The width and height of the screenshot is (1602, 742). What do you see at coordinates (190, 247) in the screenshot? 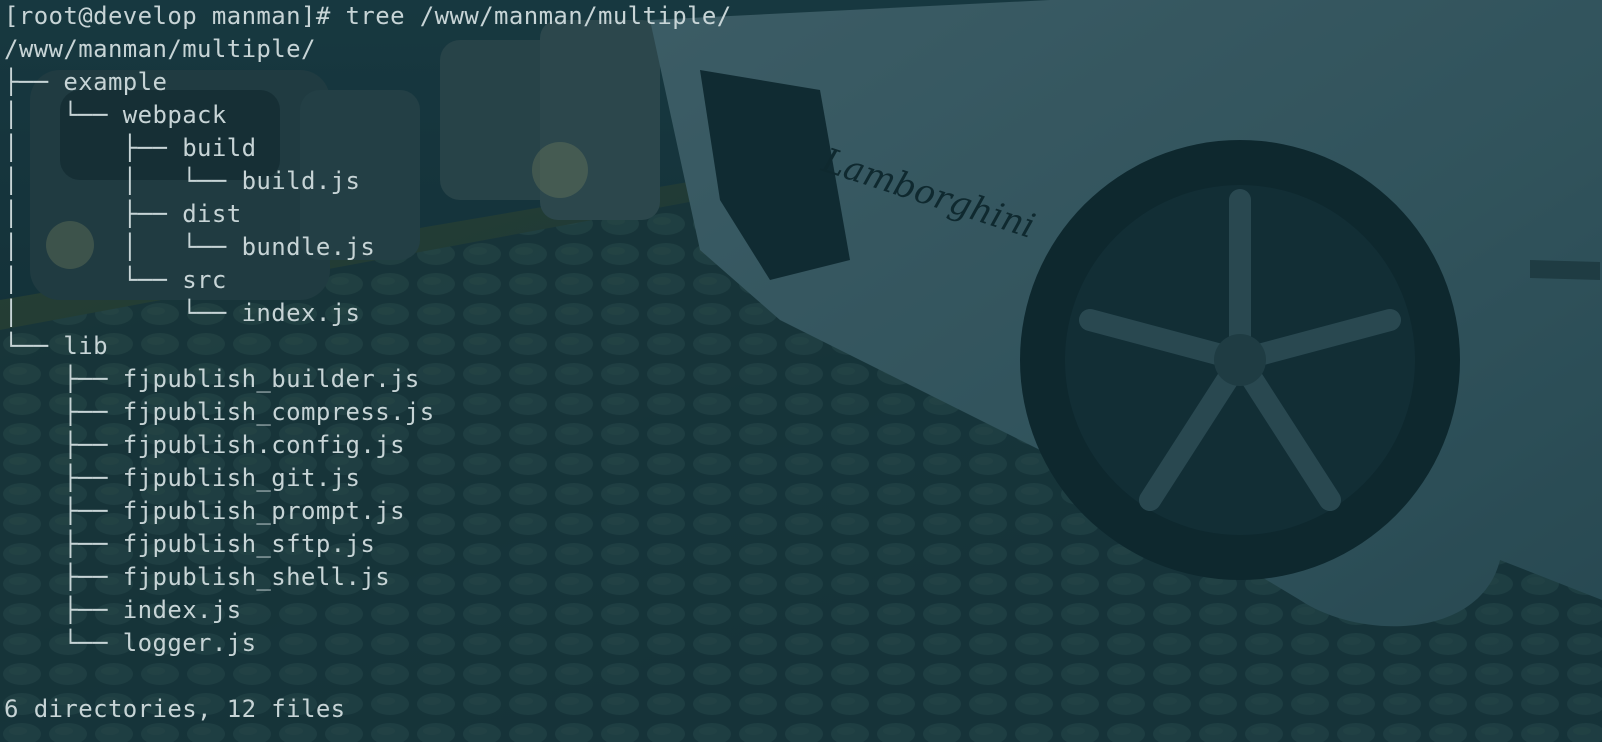
I see `tree-line: │ │ └── bundle.js` at bounding box center [190, 247].